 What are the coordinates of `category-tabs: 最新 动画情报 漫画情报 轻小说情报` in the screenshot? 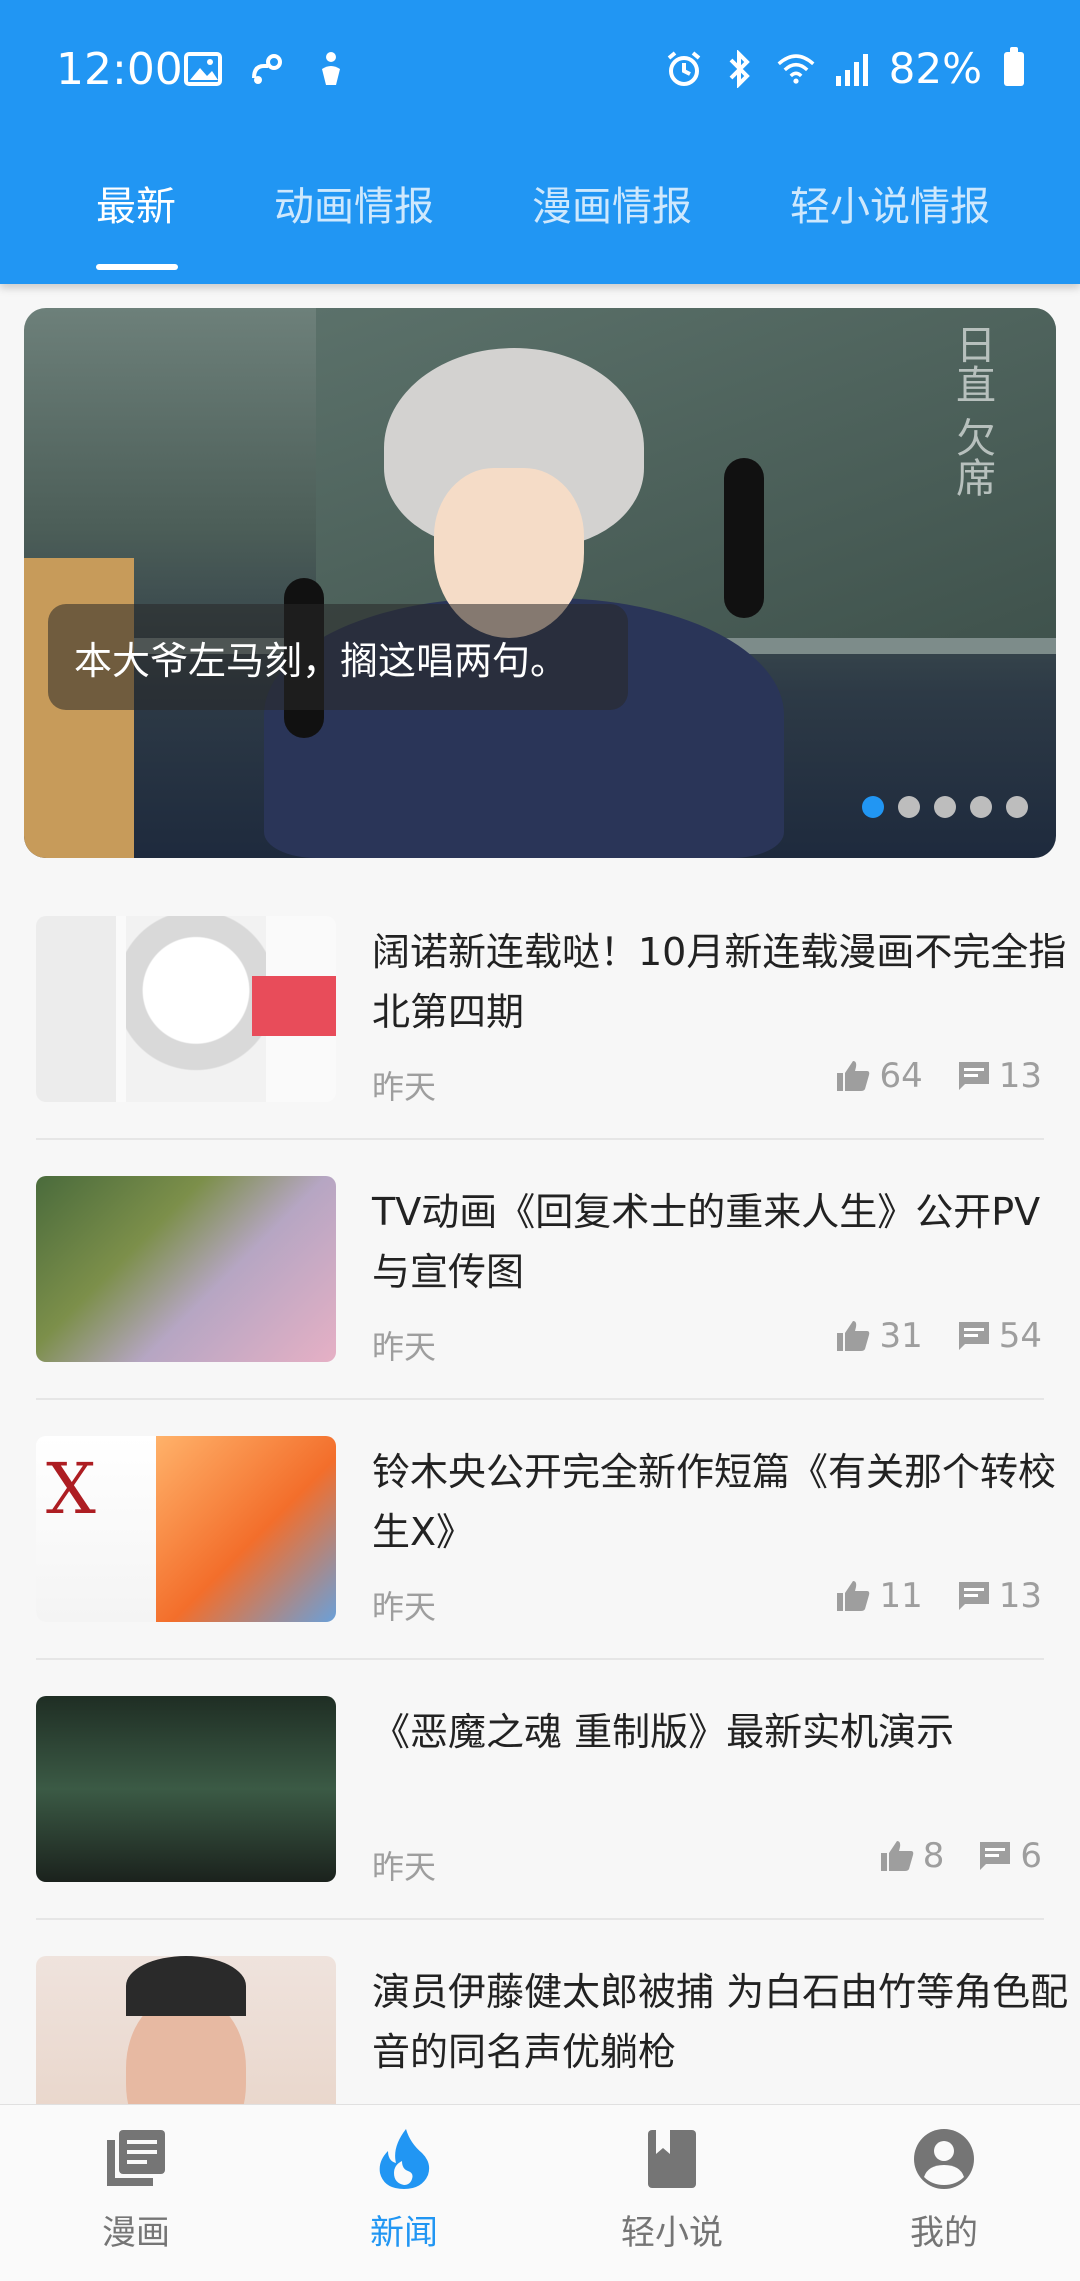 It's located at (540, 222).